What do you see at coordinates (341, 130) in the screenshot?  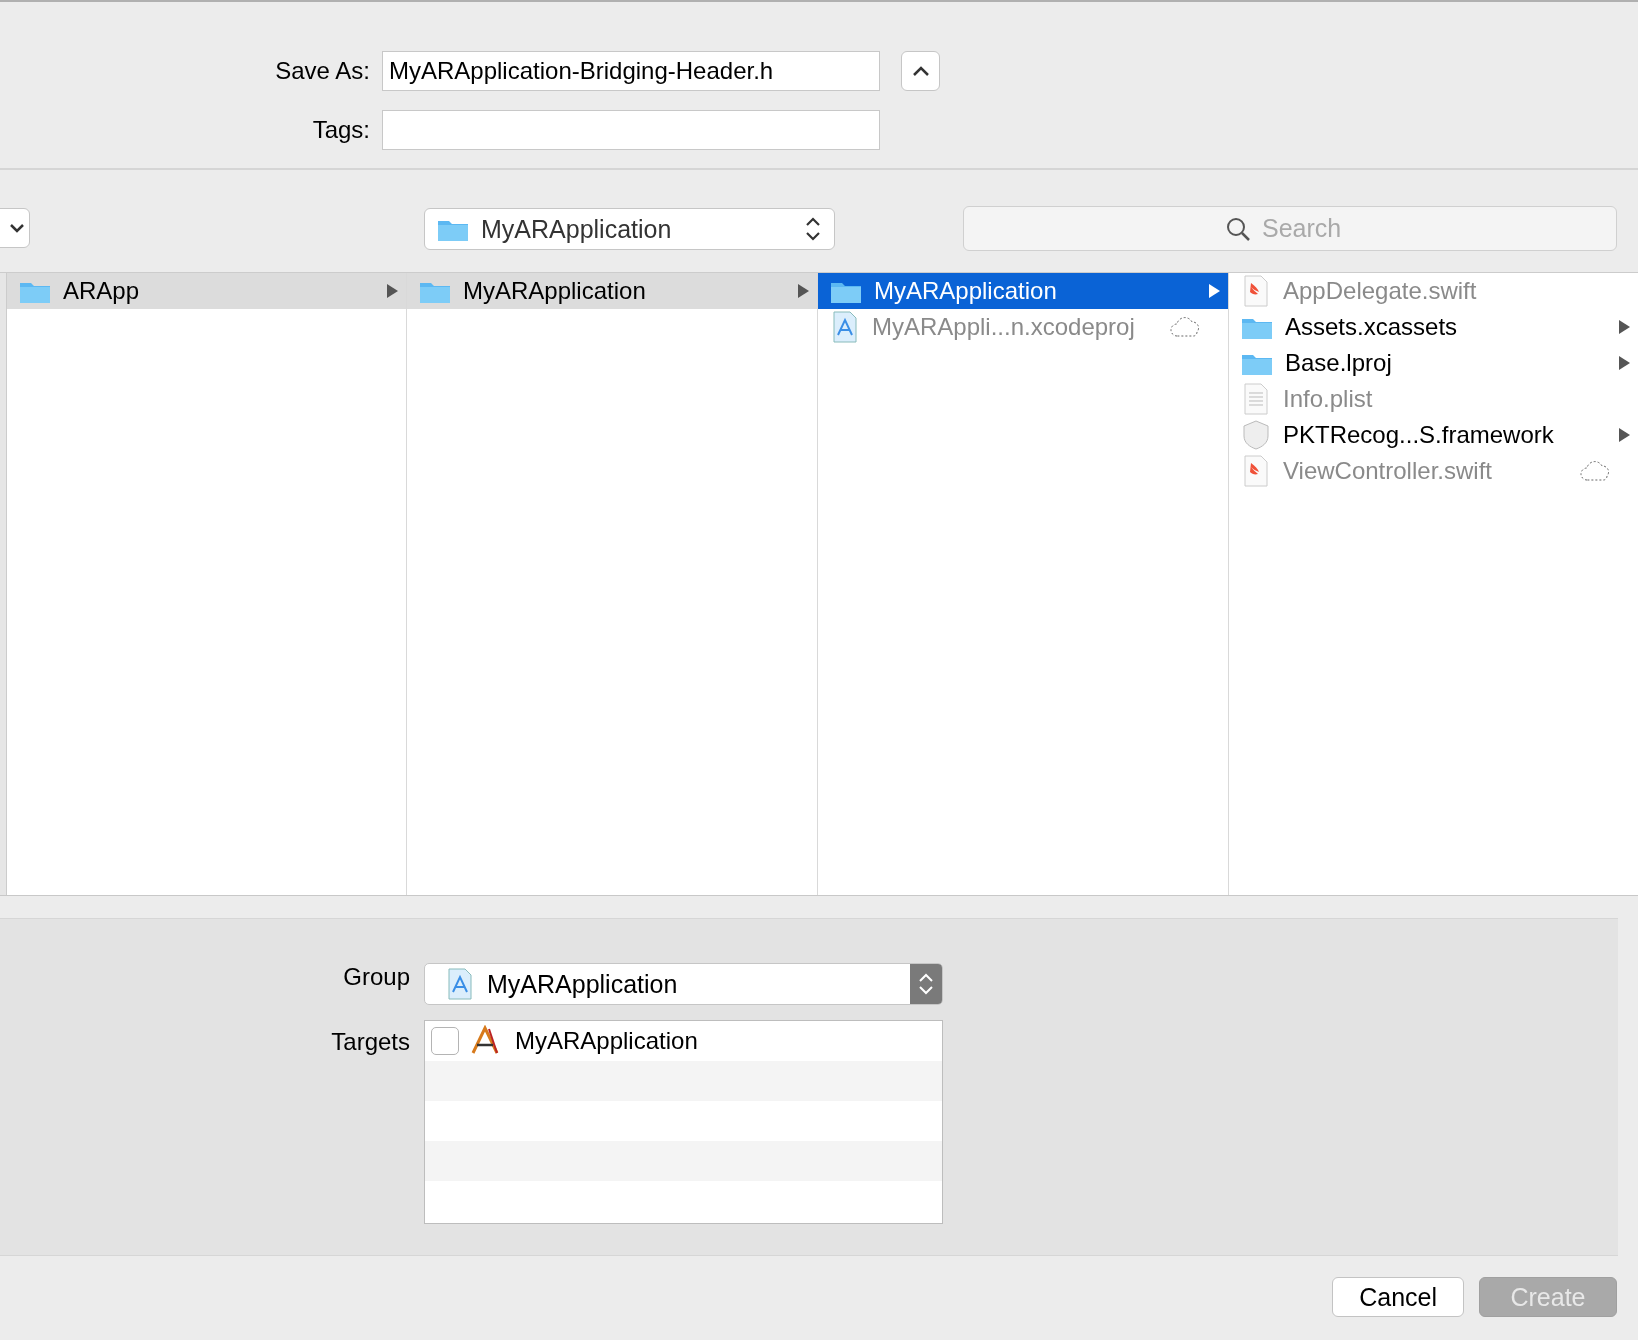 I see `tags-label: Tags:` at bounding box center [341, 130].